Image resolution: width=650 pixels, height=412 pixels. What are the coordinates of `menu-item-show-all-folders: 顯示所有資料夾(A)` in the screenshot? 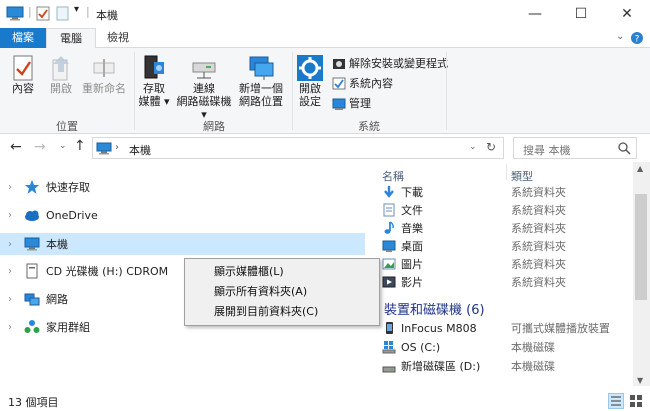 It's located at (282, 292).